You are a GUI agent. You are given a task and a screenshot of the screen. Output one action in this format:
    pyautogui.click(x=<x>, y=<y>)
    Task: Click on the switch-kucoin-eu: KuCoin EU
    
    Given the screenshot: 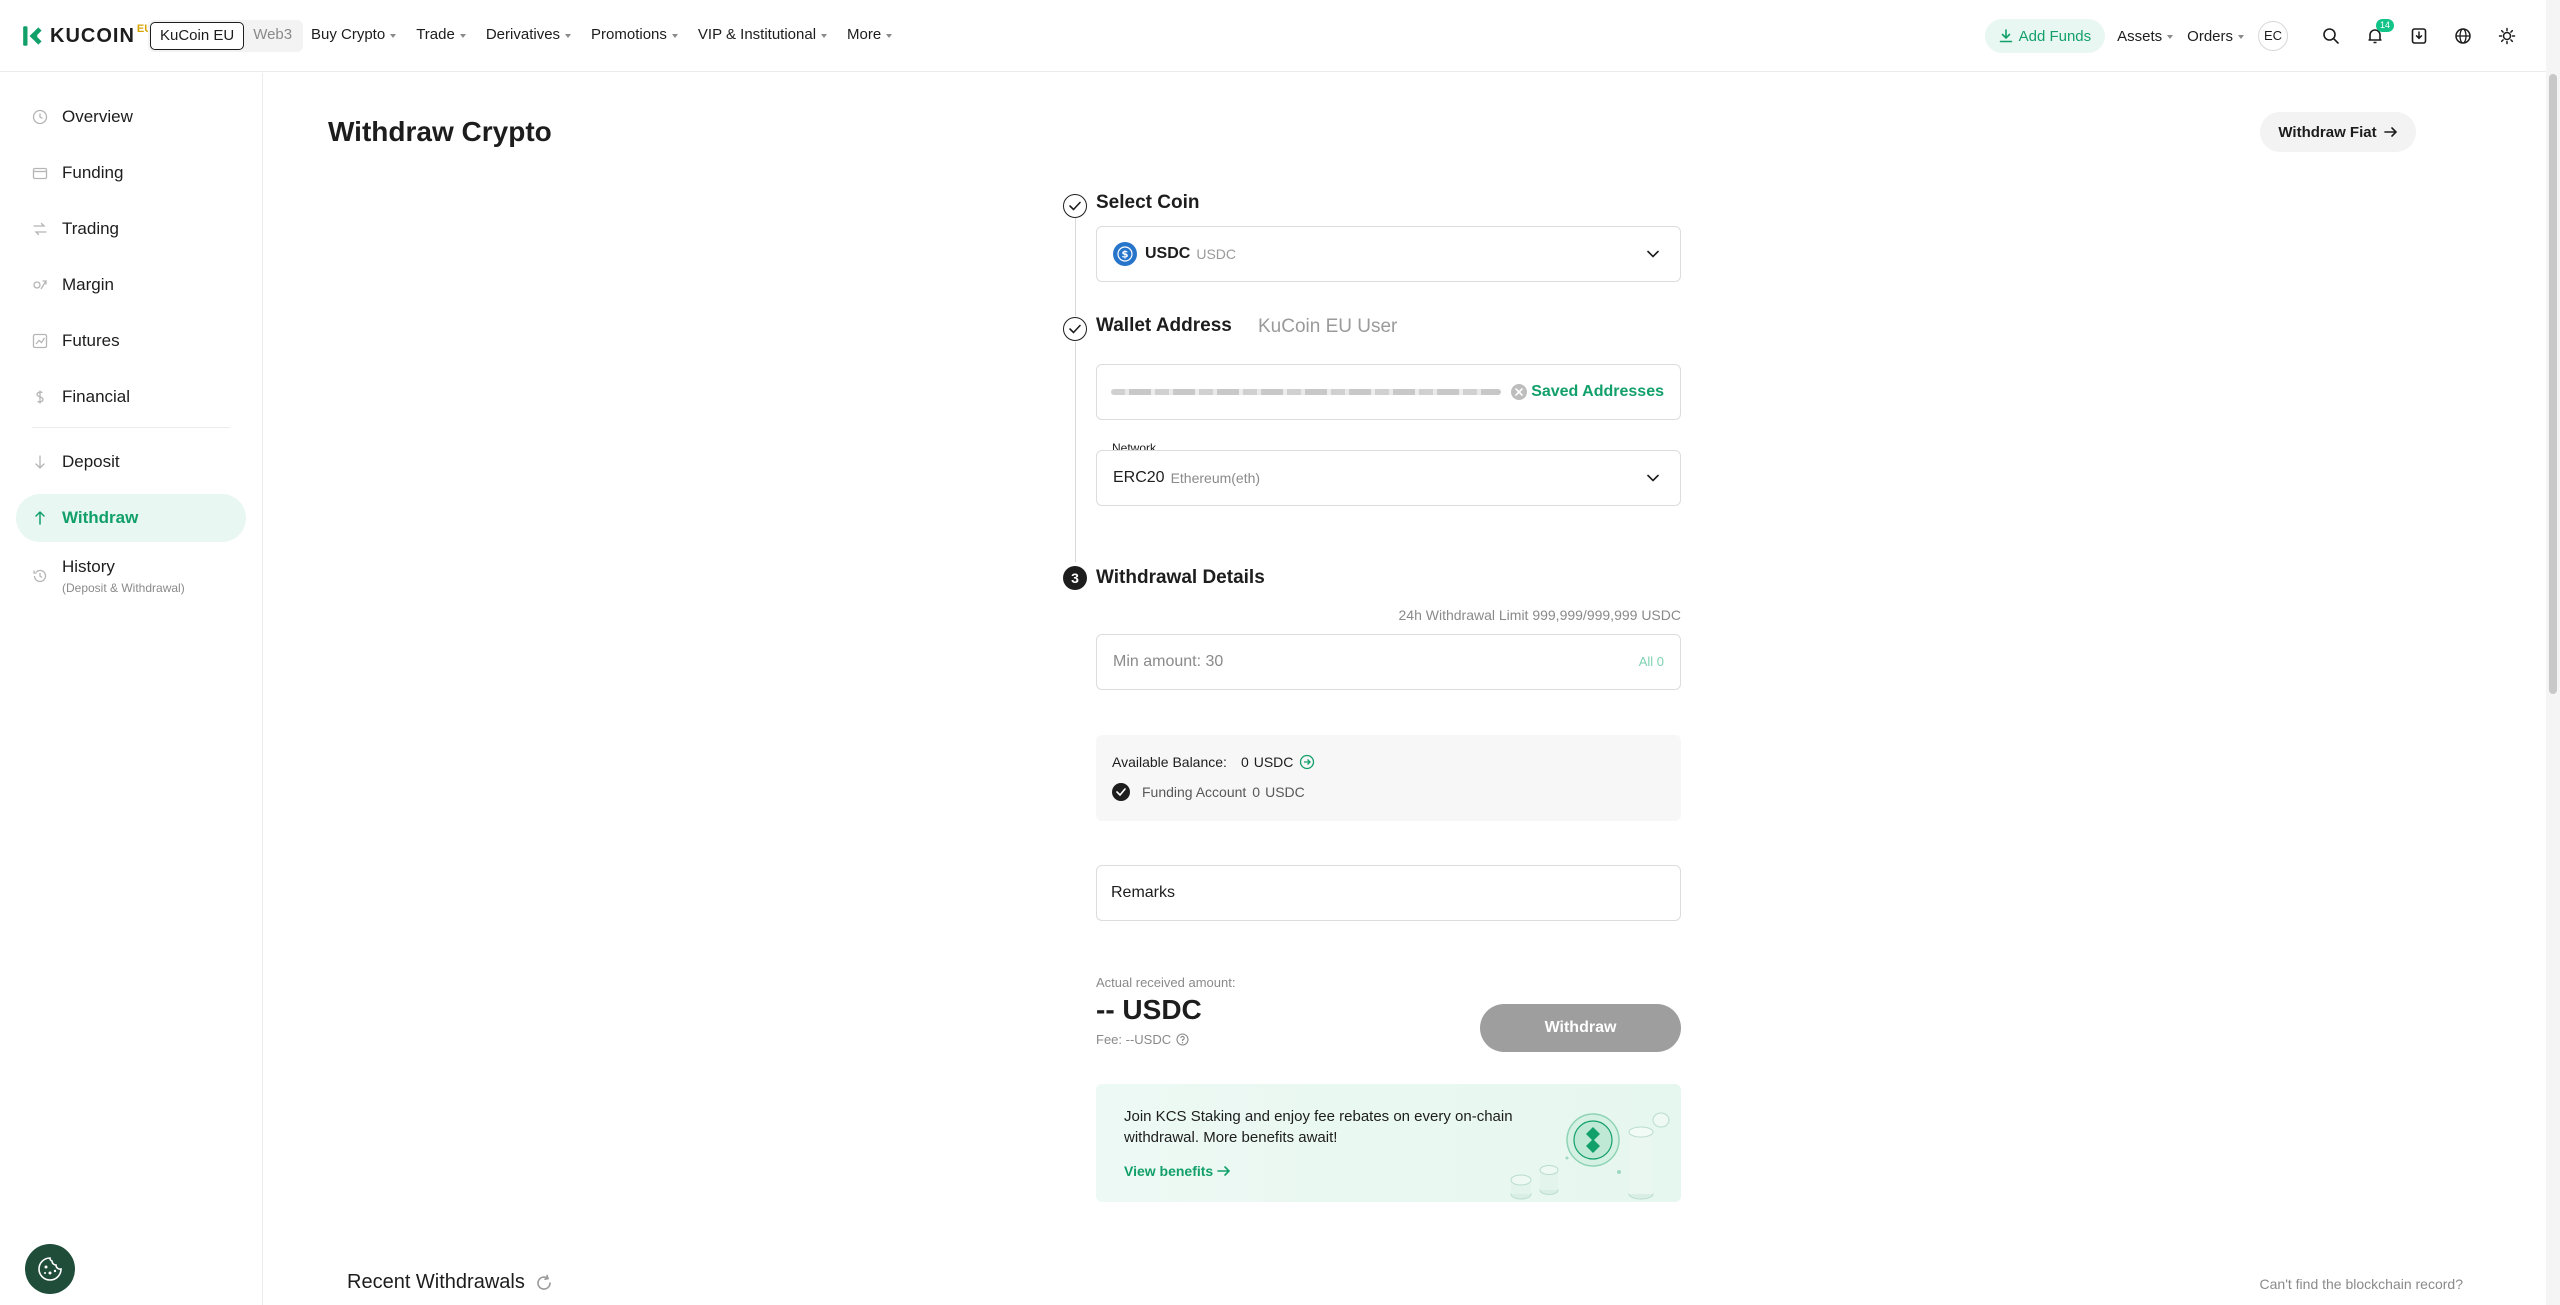 What is the action you would take?
    pyautogui.click(x=197, y=36)
    